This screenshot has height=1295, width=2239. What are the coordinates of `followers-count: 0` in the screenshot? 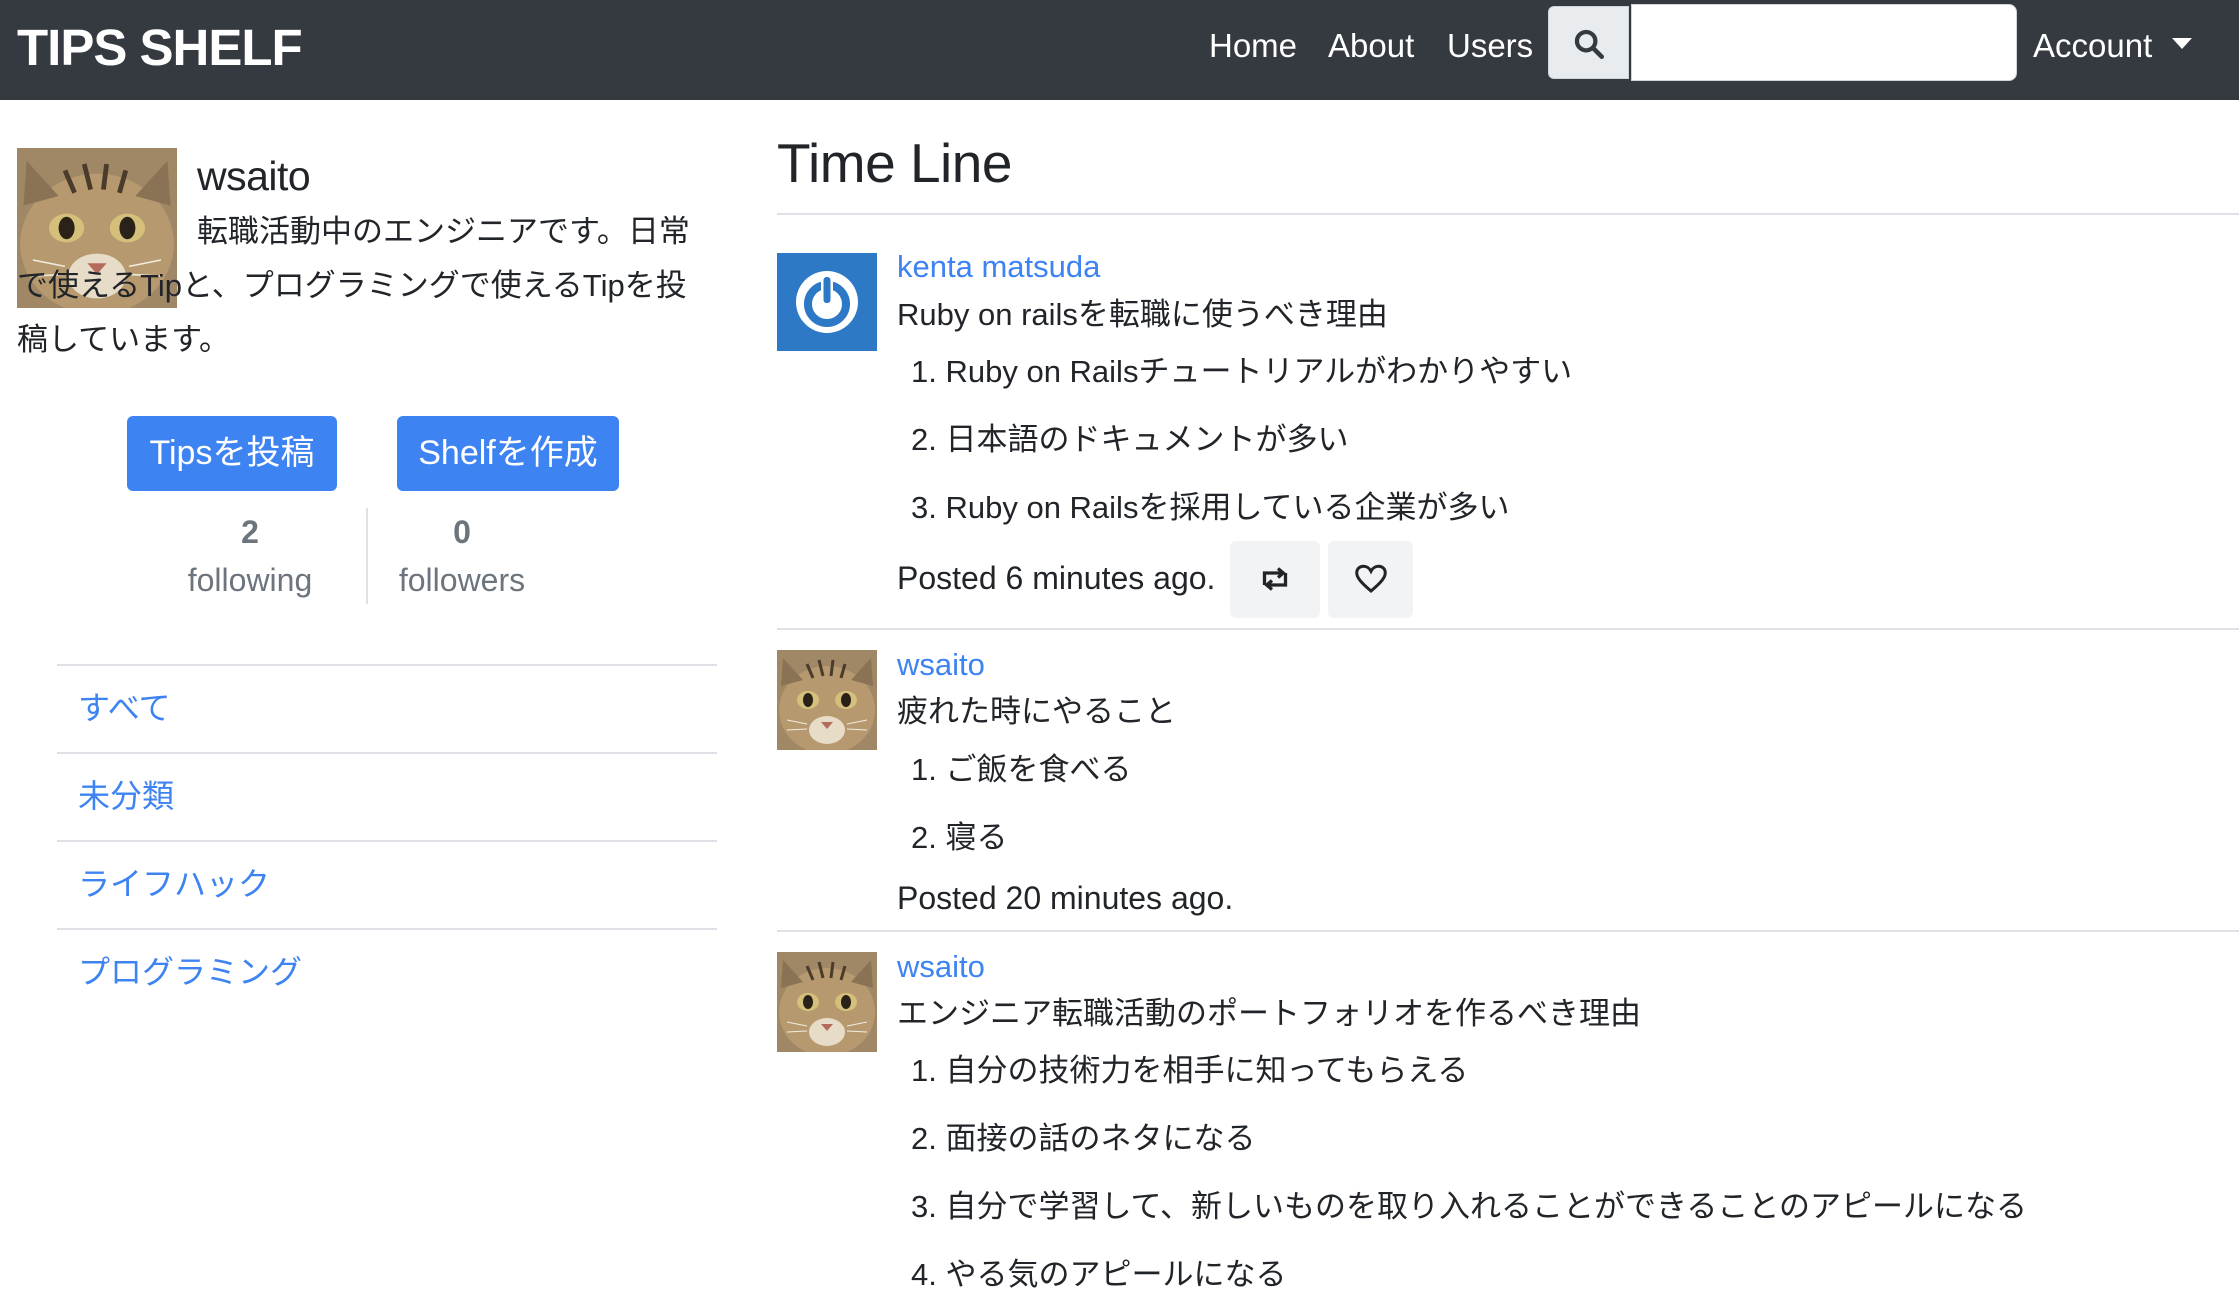 It's located at (462, 532).